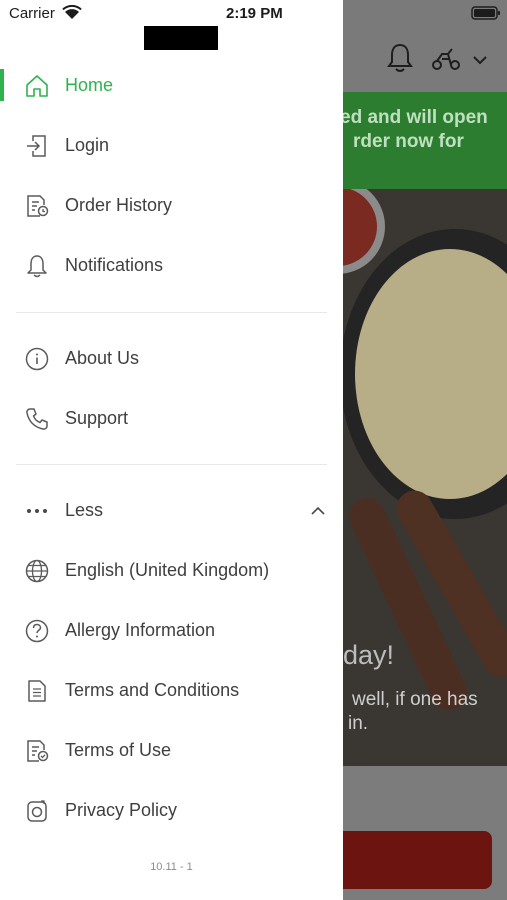 The width and height of the screenshot is (507, 900). Describe the element at coordinates (152, 690) in the screenshot. I see `menu-label: Terms and Conditions` at that location.